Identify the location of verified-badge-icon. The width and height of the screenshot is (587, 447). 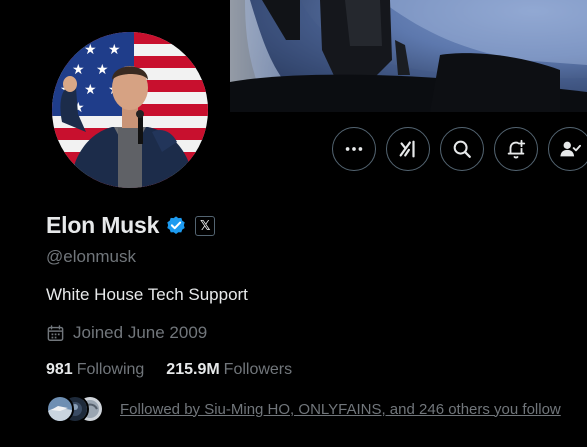
(176, 226).